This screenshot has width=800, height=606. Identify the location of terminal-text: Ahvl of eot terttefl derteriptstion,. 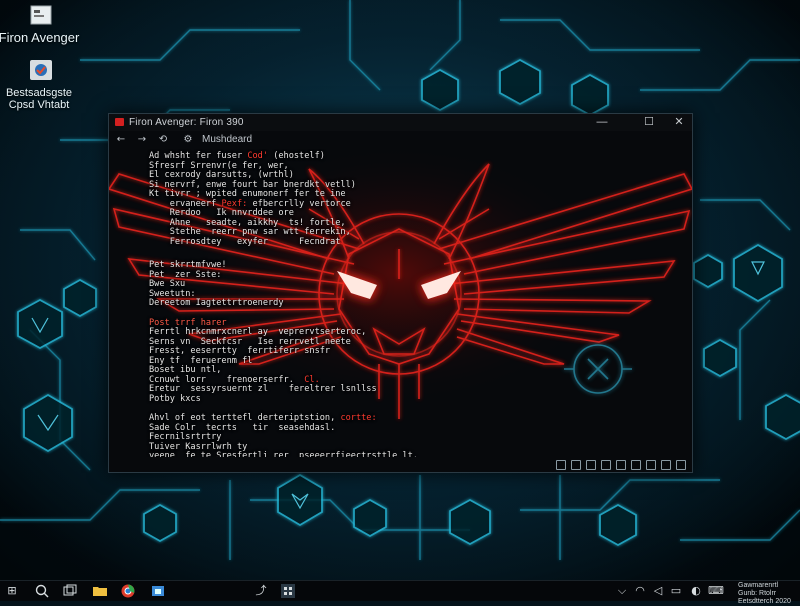
(245, 418).